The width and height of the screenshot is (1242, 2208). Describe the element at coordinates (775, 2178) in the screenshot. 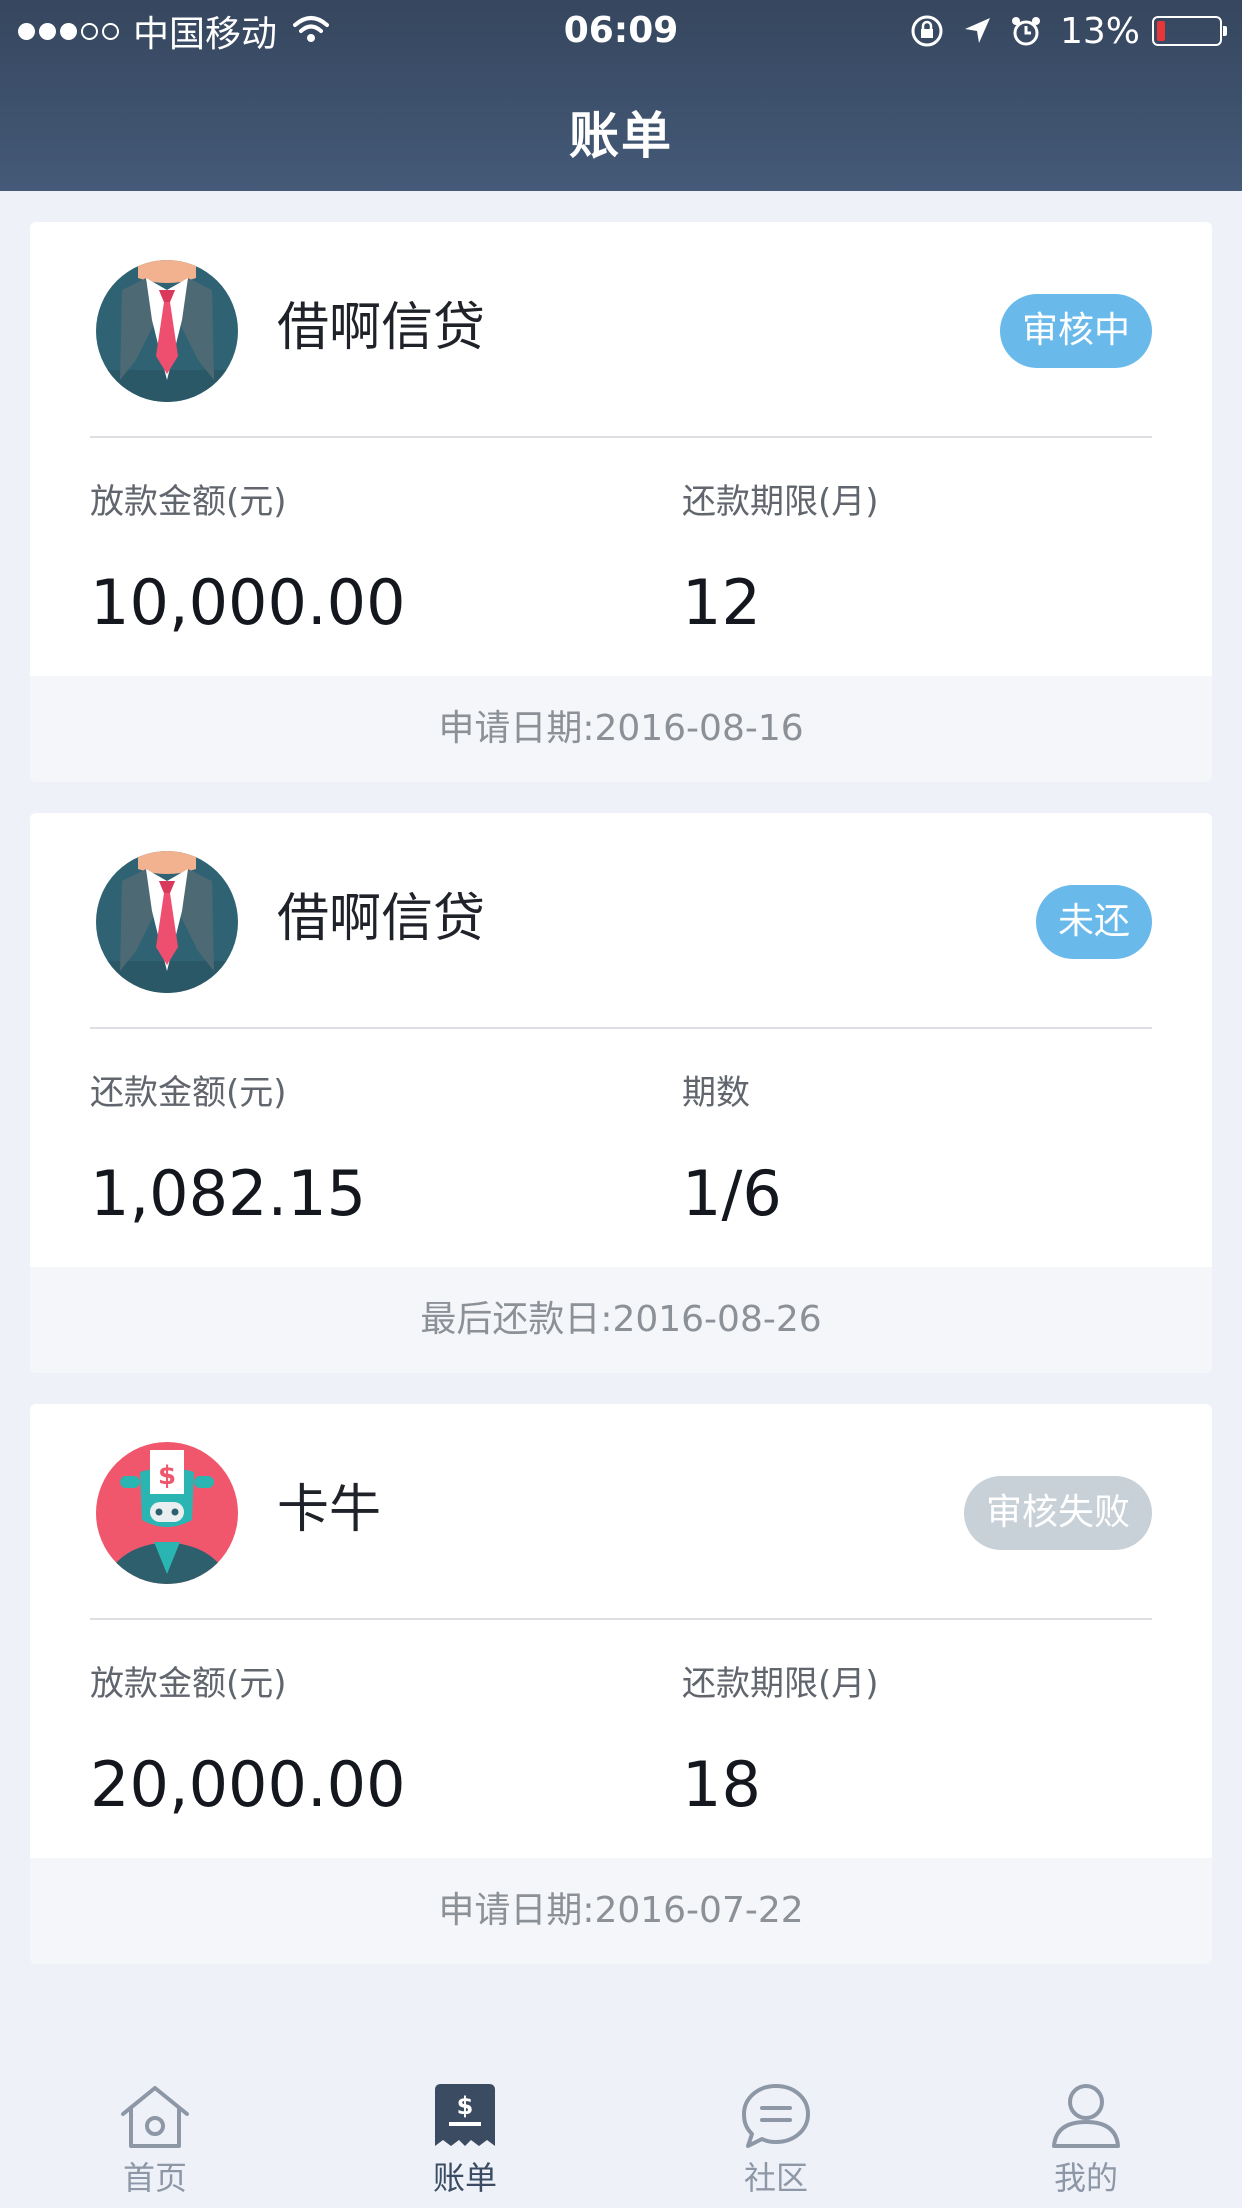

I see `tab-label: 社区` at that location.